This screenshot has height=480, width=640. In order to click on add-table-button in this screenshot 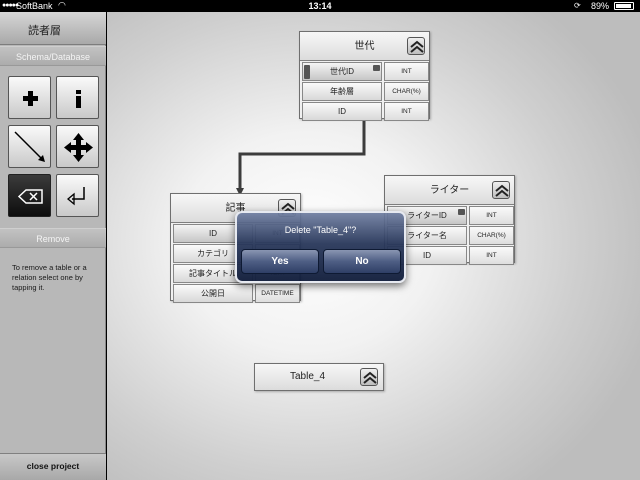, I will do `click(29, 97)`.